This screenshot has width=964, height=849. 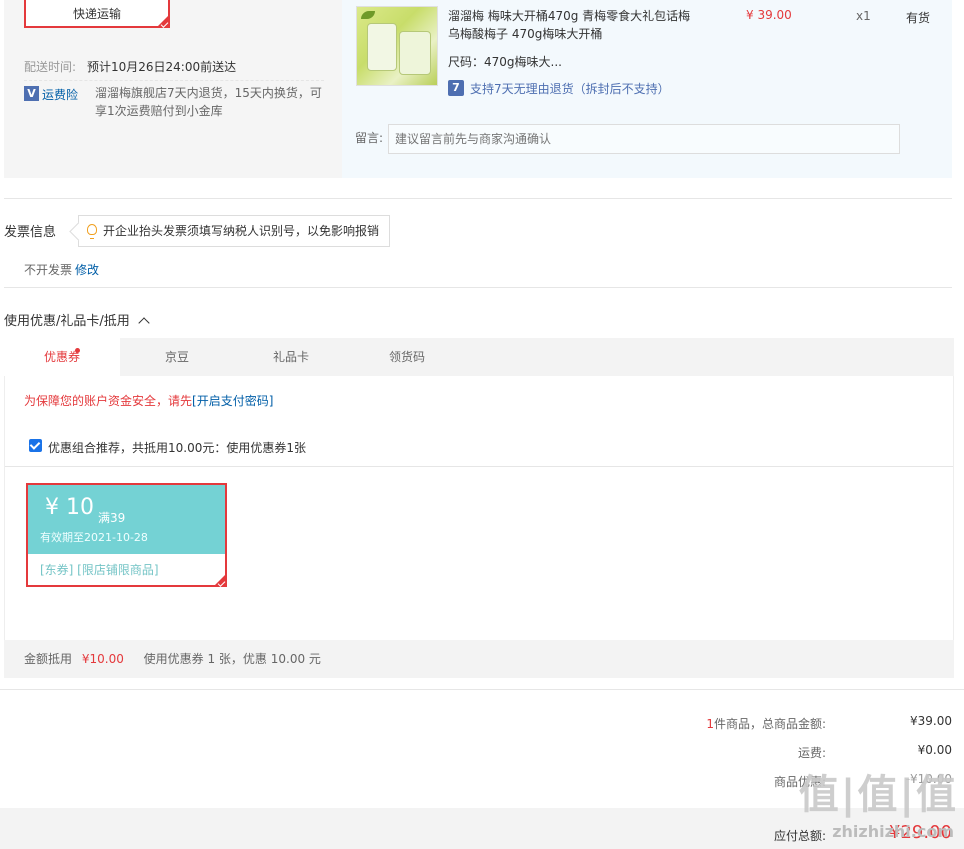 I want to click on memo-input, so click(x=644, y=139).